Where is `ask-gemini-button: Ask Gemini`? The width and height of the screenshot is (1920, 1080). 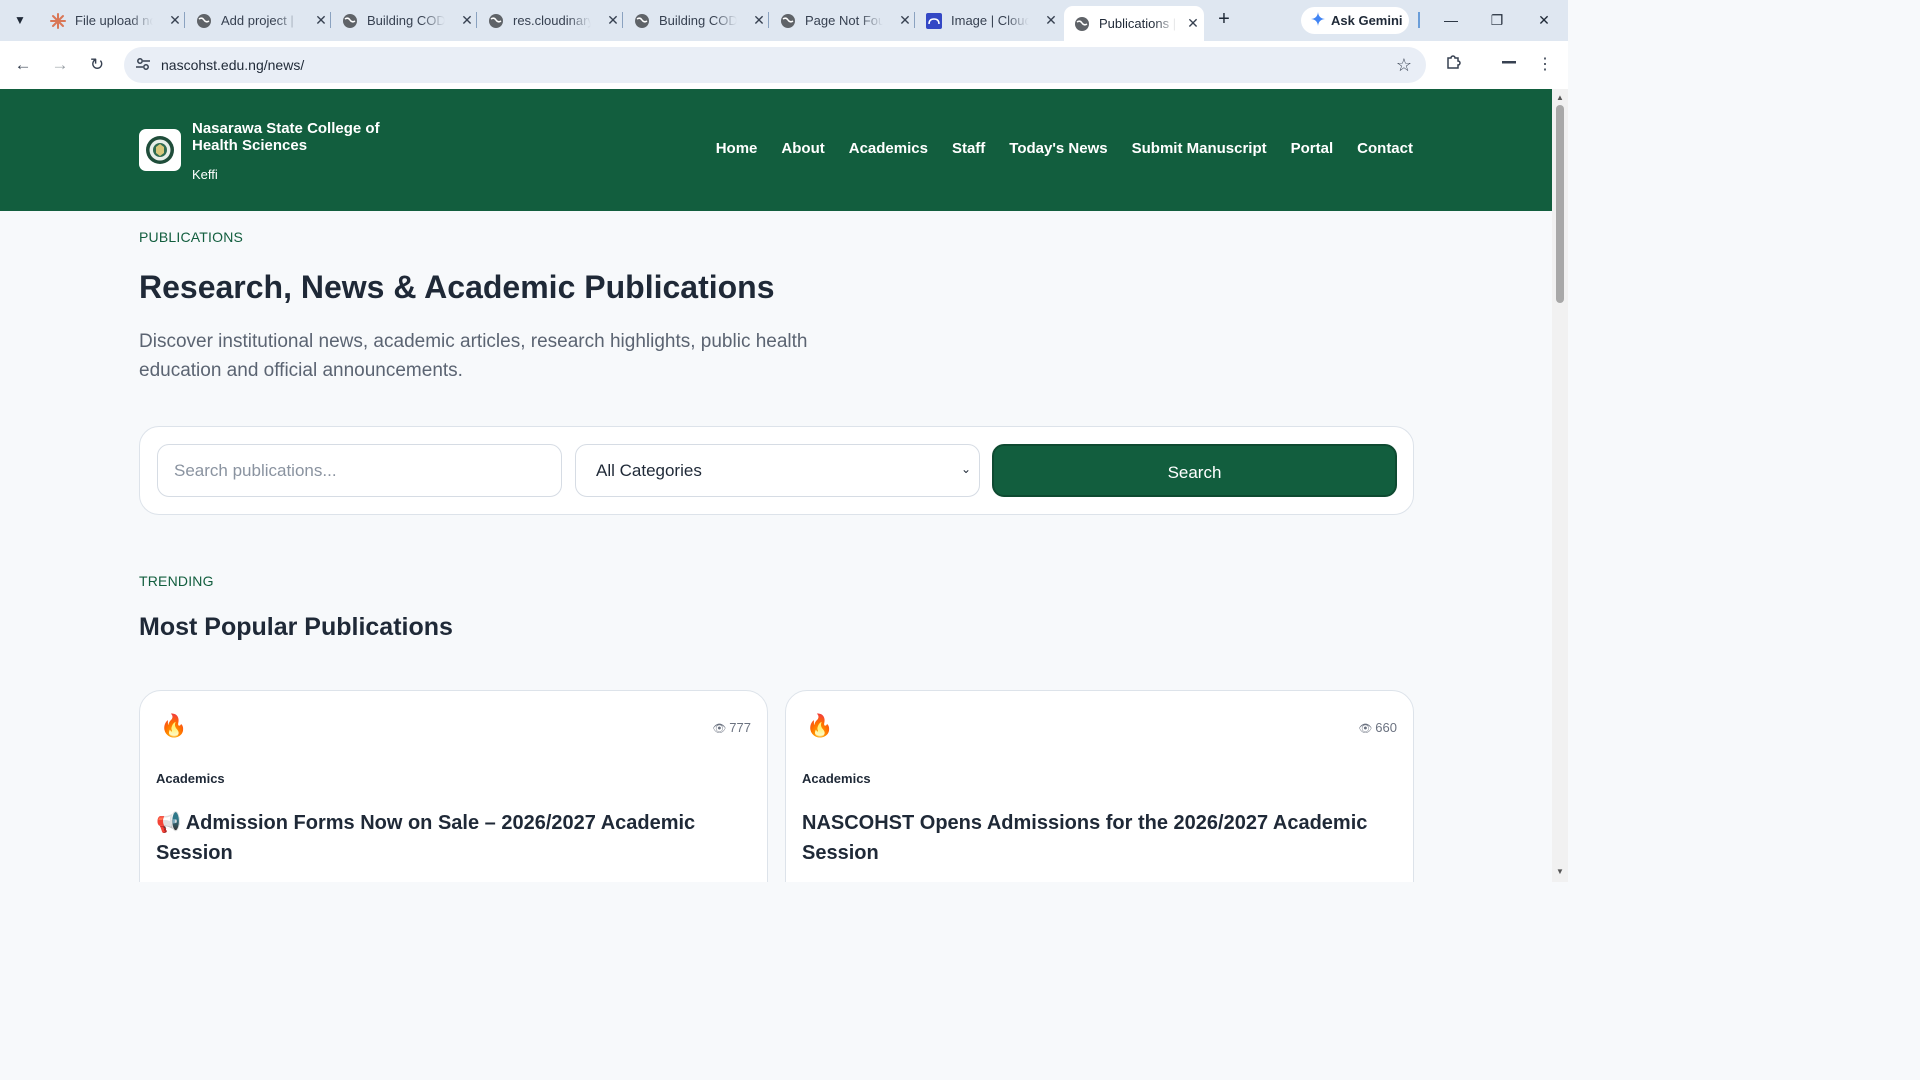 ask-gemini-button: Ask Gemini is located at coordinates (1355, 20).